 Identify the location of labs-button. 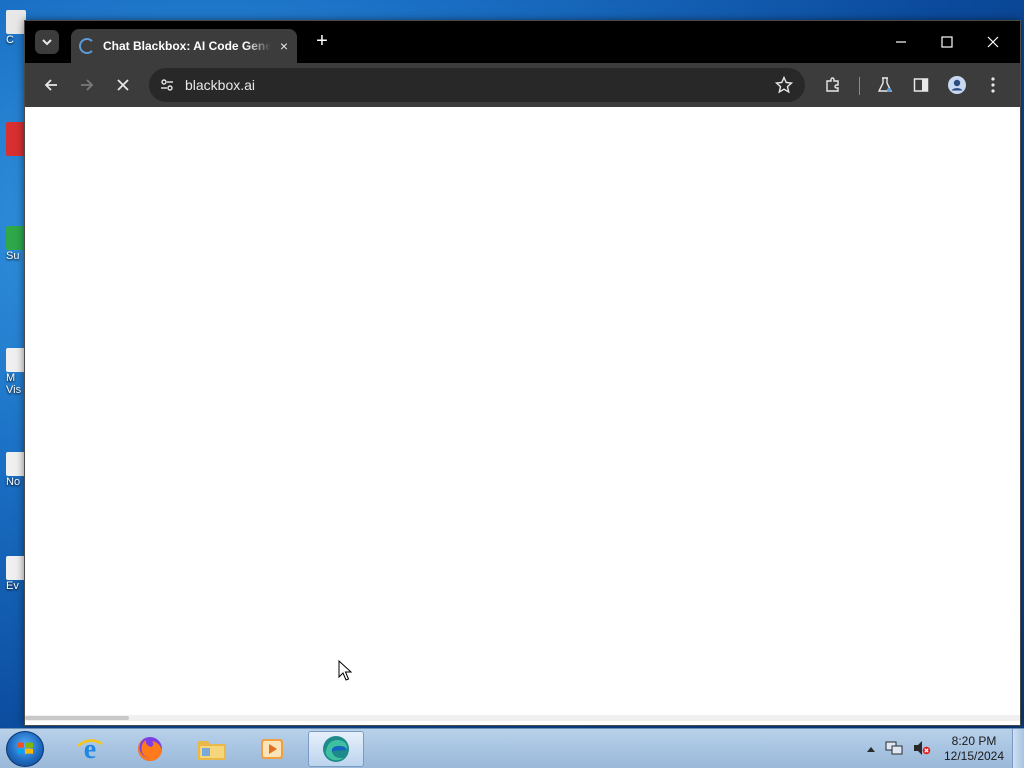
(885, 85).